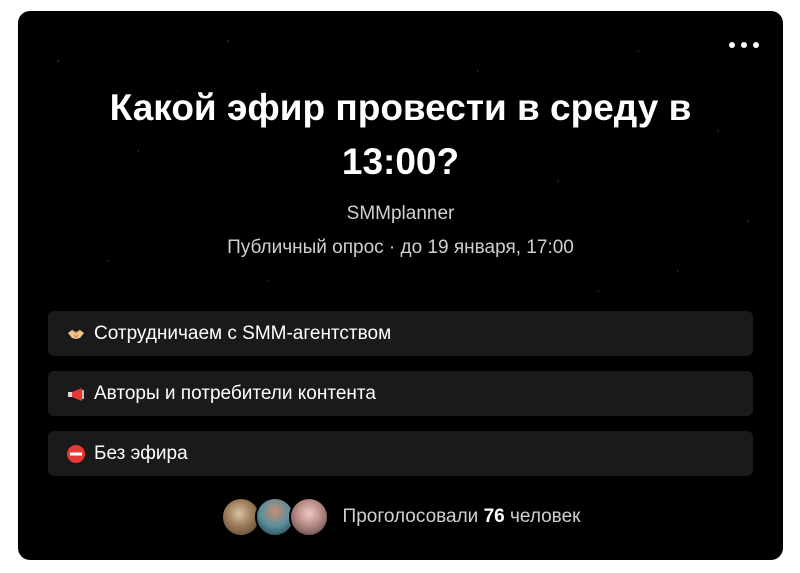 This screenshot has width=800, height=573. I want to click on poll-option-label: Без эфира, so click(141, 453).